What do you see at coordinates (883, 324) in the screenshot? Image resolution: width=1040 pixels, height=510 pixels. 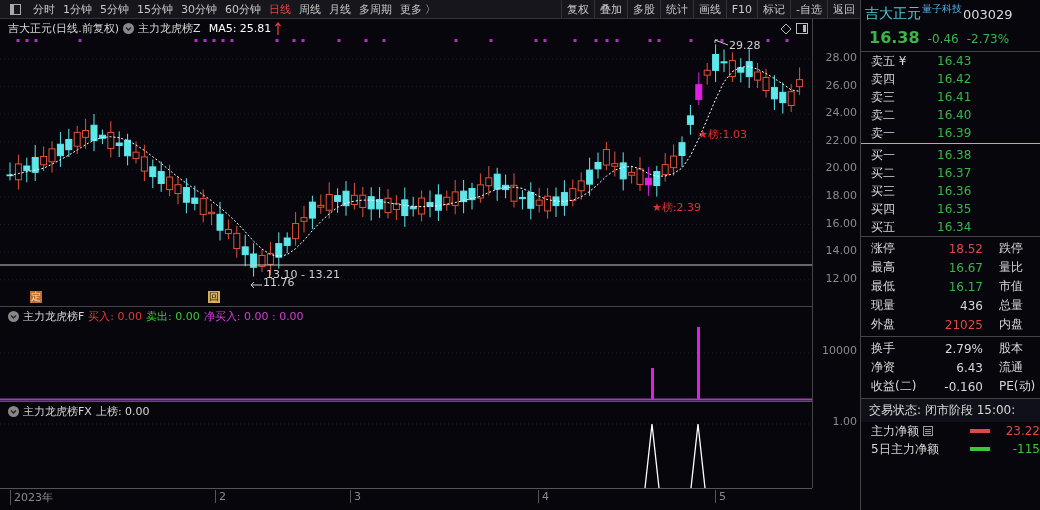 I see `stat-label: 外盘` at bounding box center [883, 324].